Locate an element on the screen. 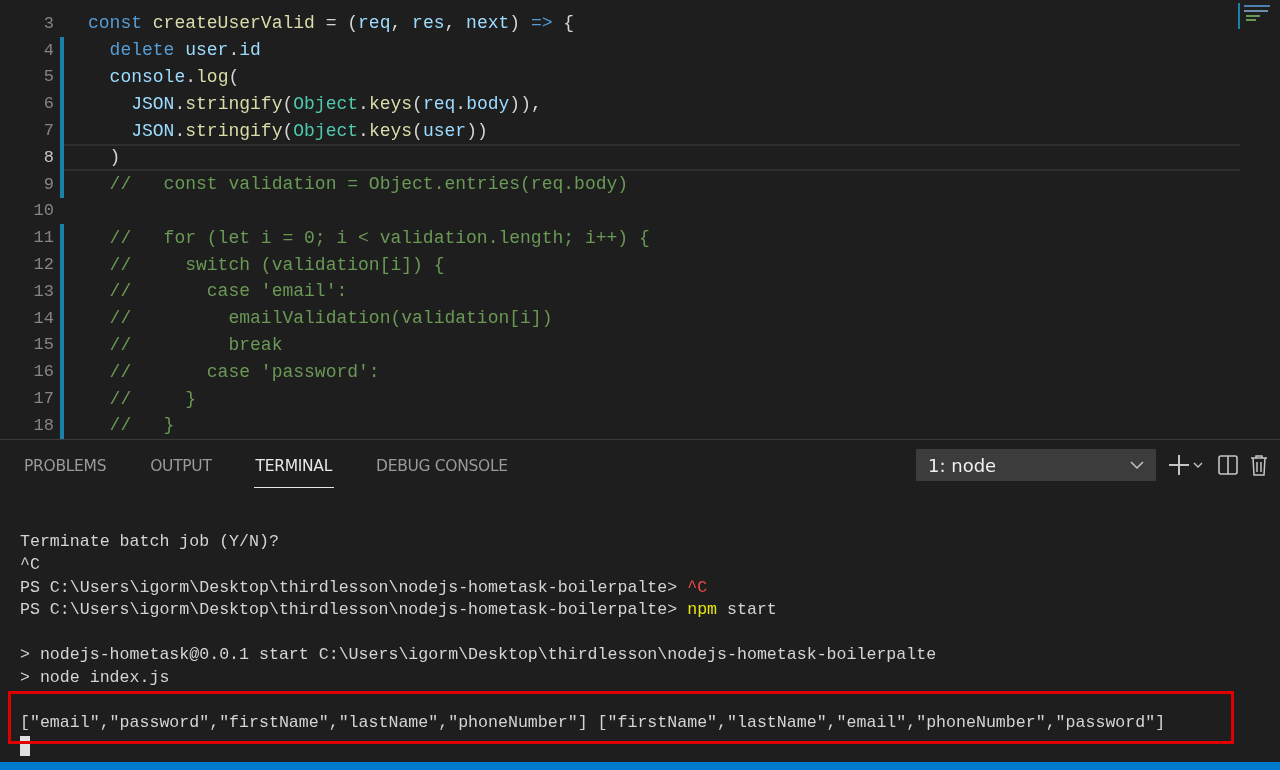 The height and width of the screenshot is (770, 1280). code-line: const createUserValid = (req, res, next) => { is located at coordinates (331, 23).